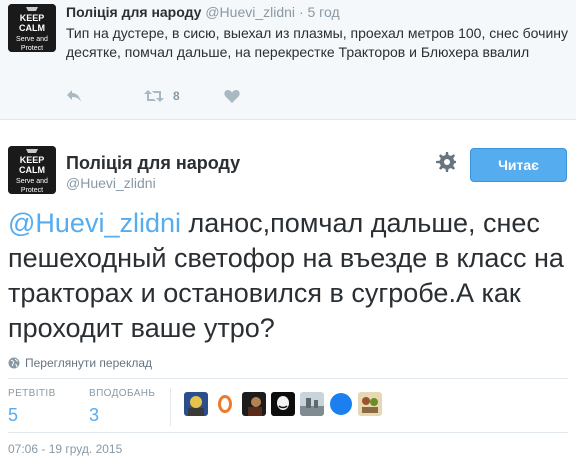  Describe the element at coordinates (32, 160) in the screenshot. I see `main-avatar-text-1: KEEP` at that location.